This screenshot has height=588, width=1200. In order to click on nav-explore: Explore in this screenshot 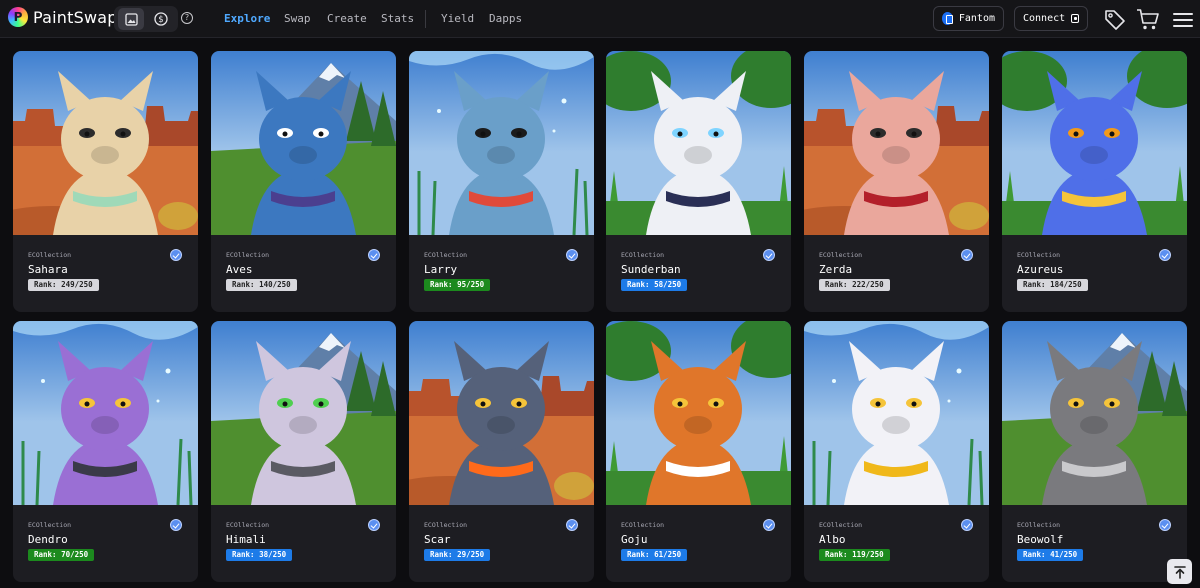, I will do `click(247, 18)`.